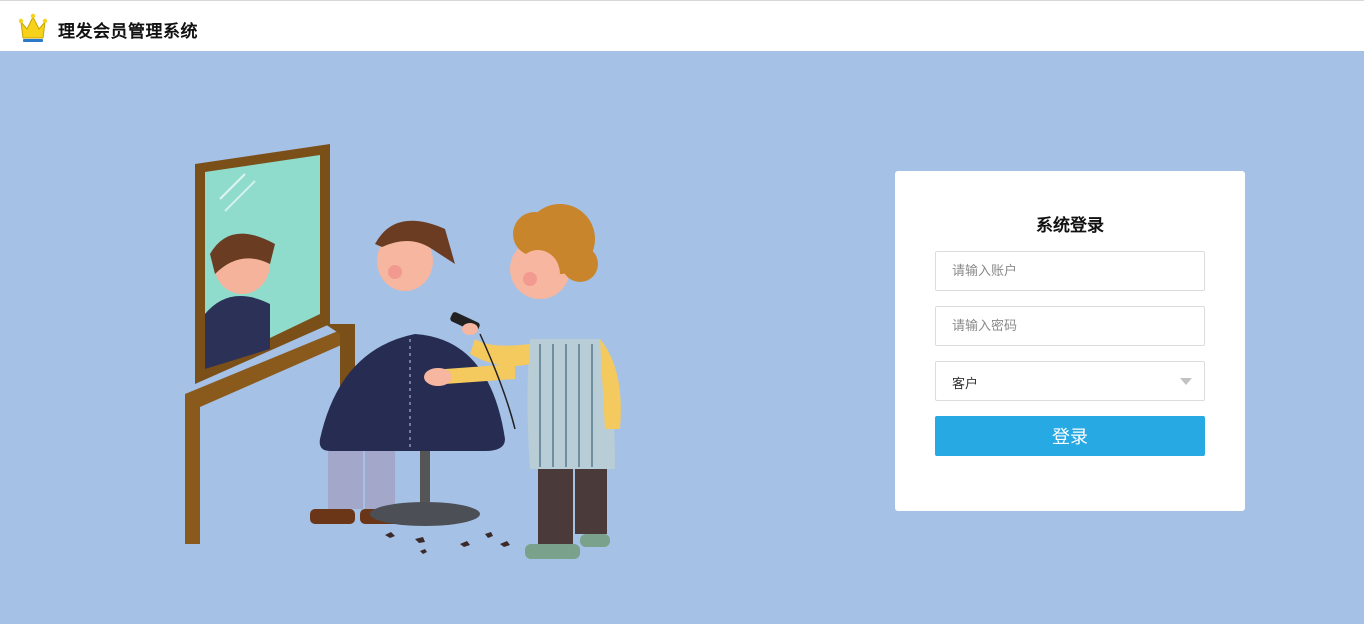  I want to click on app-title: 理发会员管理系统, so click(128, 32).